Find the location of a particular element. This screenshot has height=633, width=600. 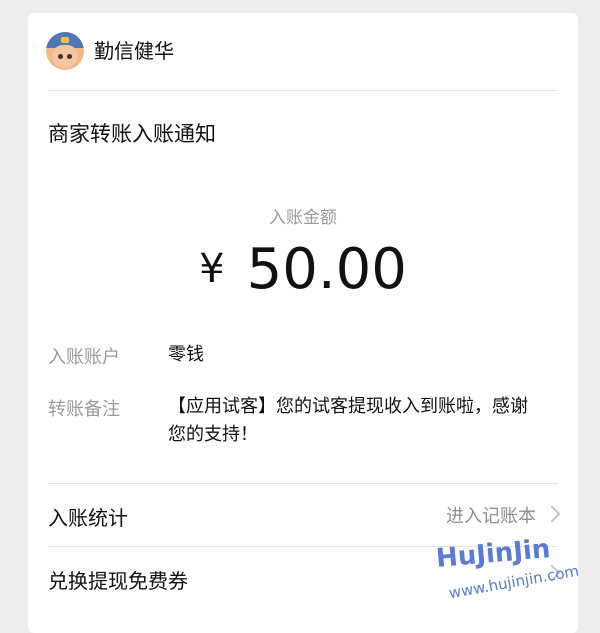

redeem-coupon-label: 兑换提现免费券 is located at coordinates (118, 581).